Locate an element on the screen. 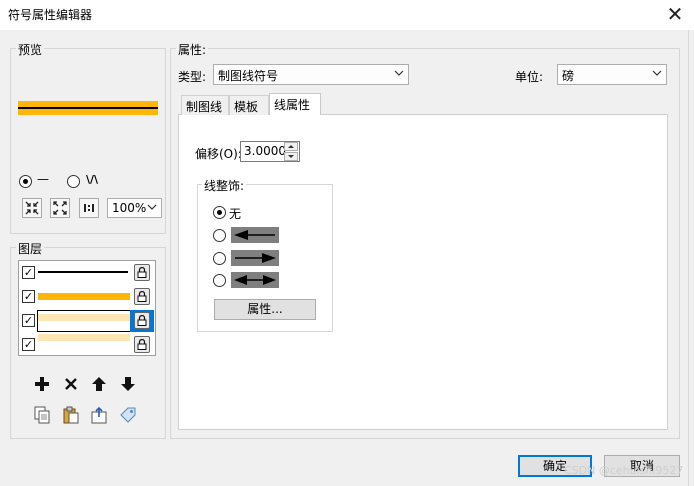 Image resolution: width=694 pixels, height=486 pixels. preview-mode-wave-label: \/\ is located at coordinates (92, 179).